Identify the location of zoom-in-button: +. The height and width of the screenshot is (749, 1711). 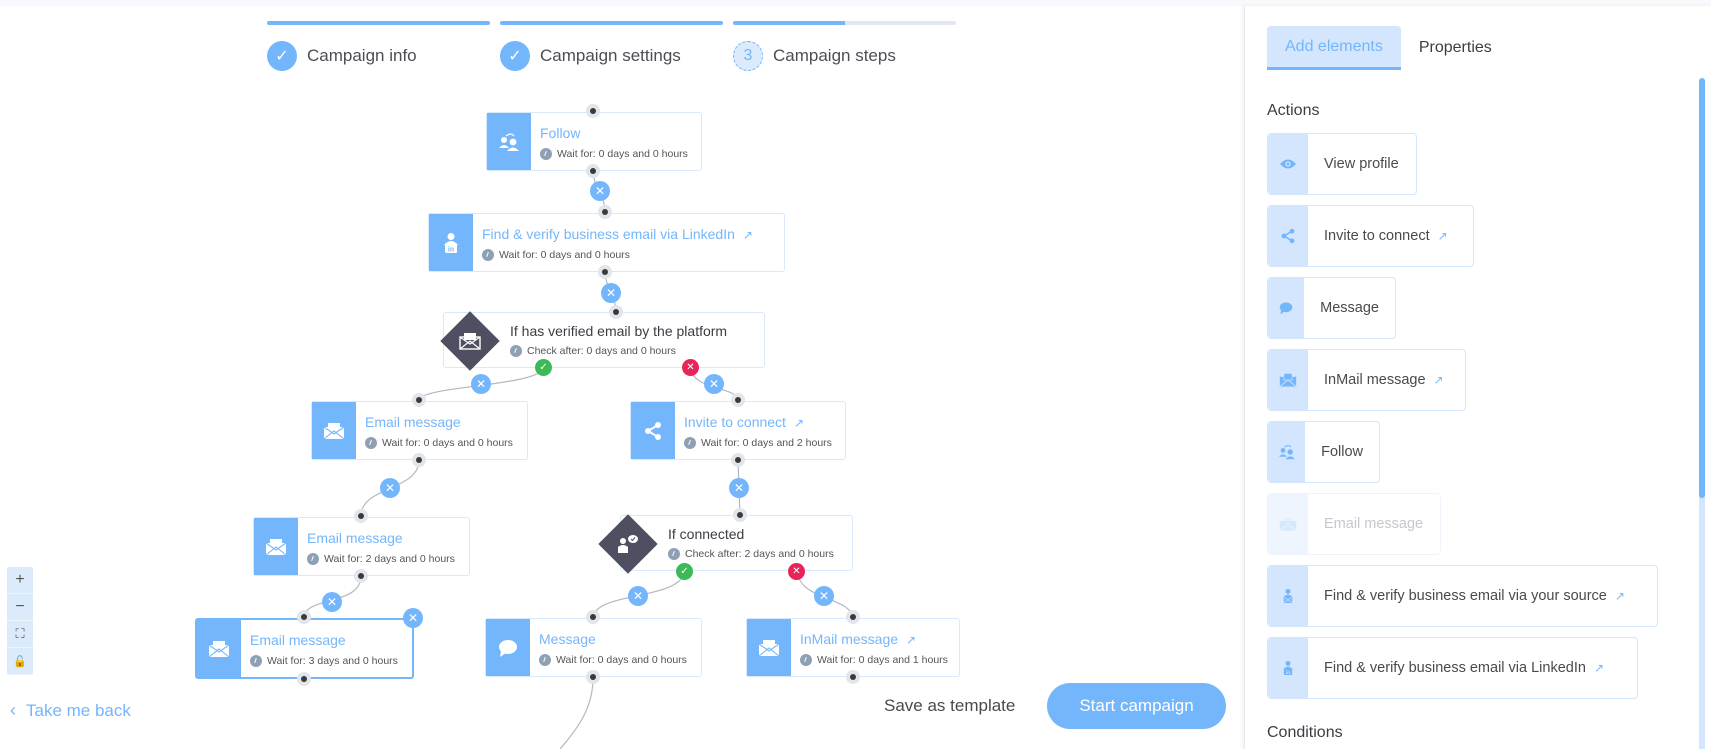
(20, 580).